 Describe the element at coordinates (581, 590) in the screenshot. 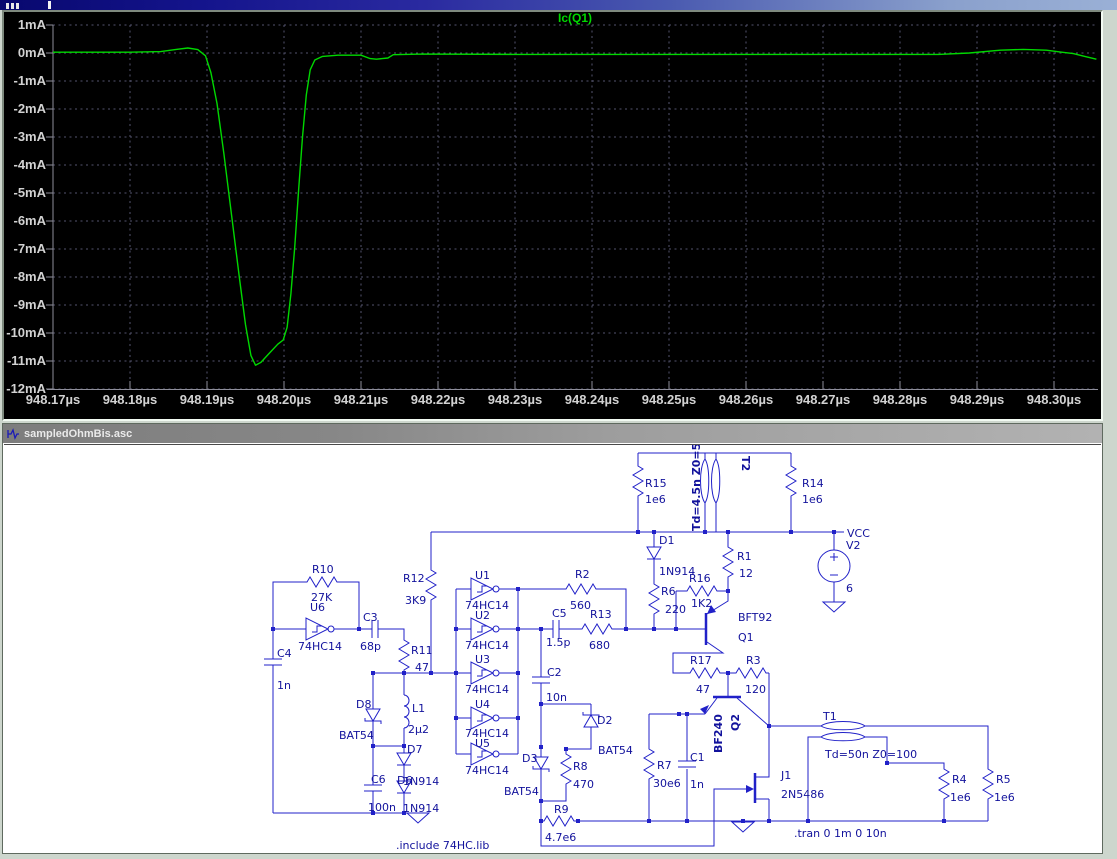

I see `component-R2: R2 560` at that location.